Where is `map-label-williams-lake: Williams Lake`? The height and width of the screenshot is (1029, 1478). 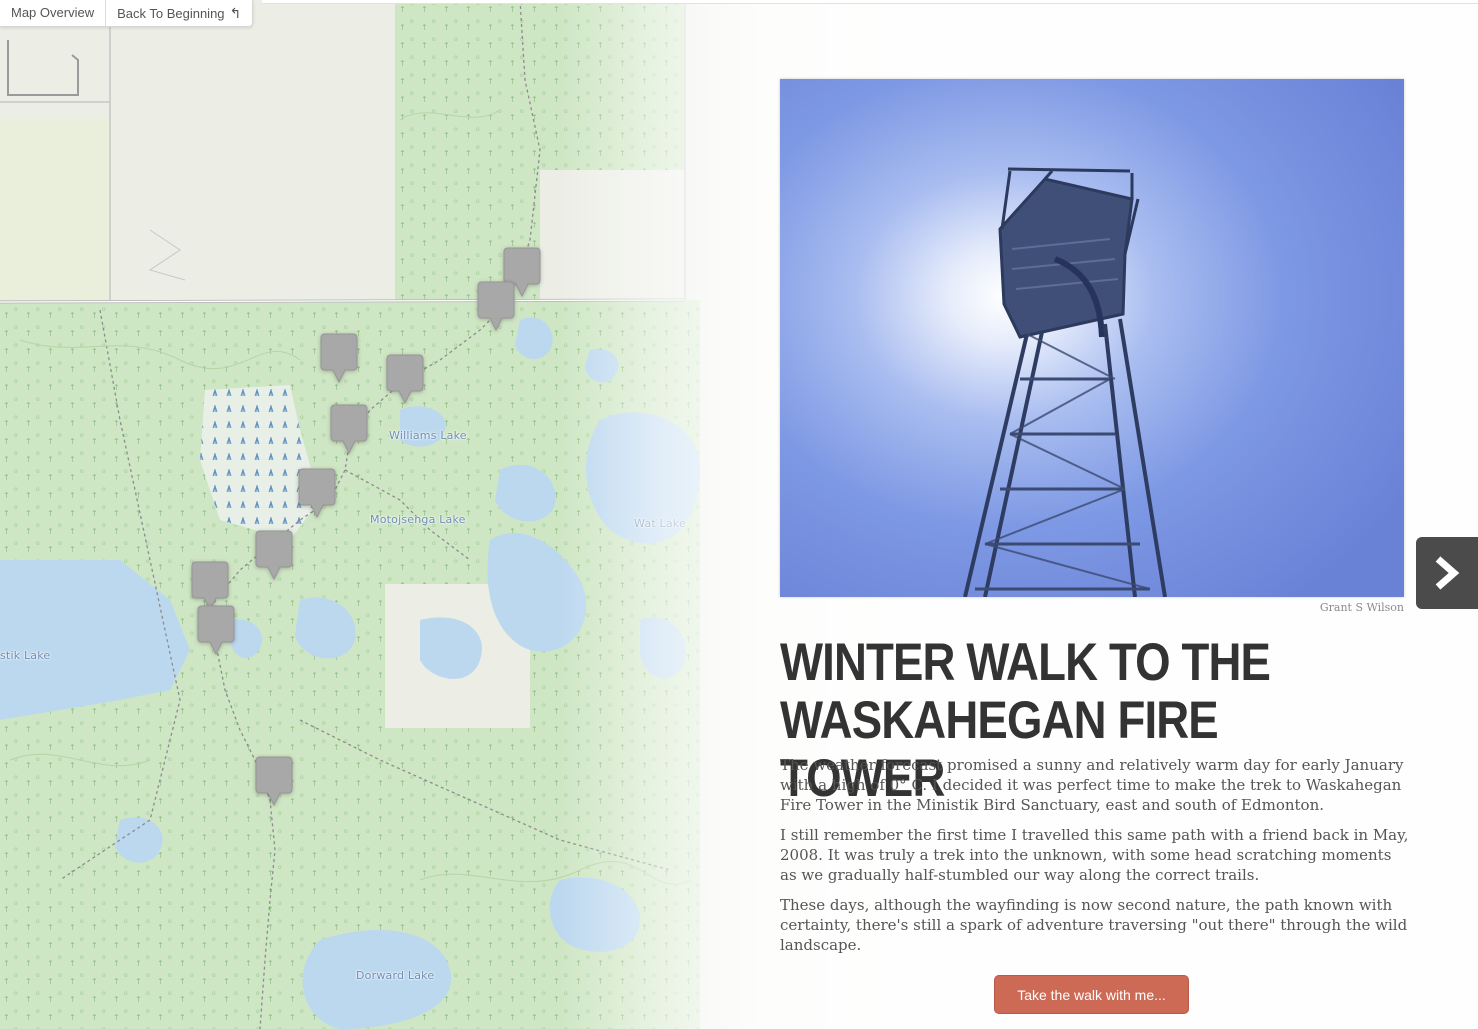
map-label-williams-lake: Williams Lake is located at coordinates (428, 435).